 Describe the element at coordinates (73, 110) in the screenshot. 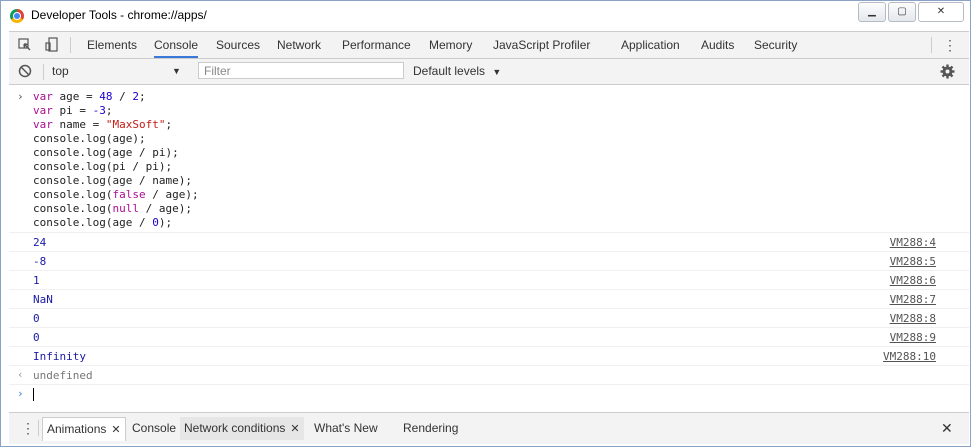

I see `code-line: var pi = -3;` at that location.